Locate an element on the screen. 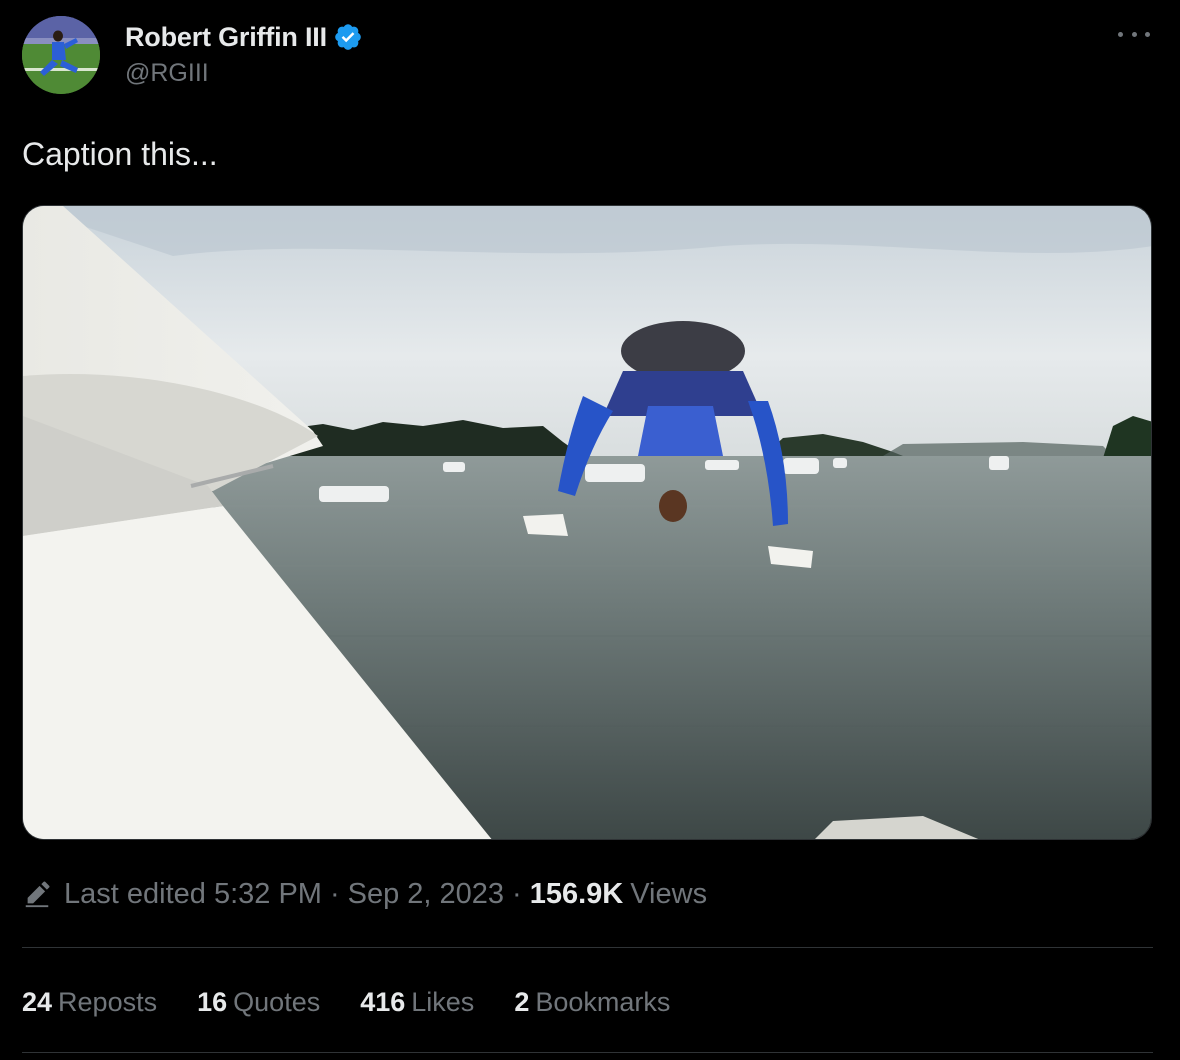 This screenshot has width=1180, height=1060. author-names: Robert Griffin III @RGIII is located at coordinates (244, 54).